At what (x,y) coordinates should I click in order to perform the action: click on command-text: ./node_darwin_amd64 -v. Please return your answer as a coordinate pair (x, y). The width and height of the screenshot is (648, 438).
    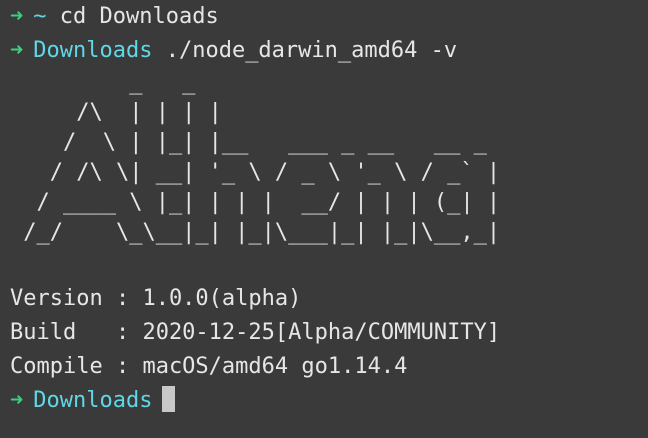
    Looking at the image, I should click on (311, 50).